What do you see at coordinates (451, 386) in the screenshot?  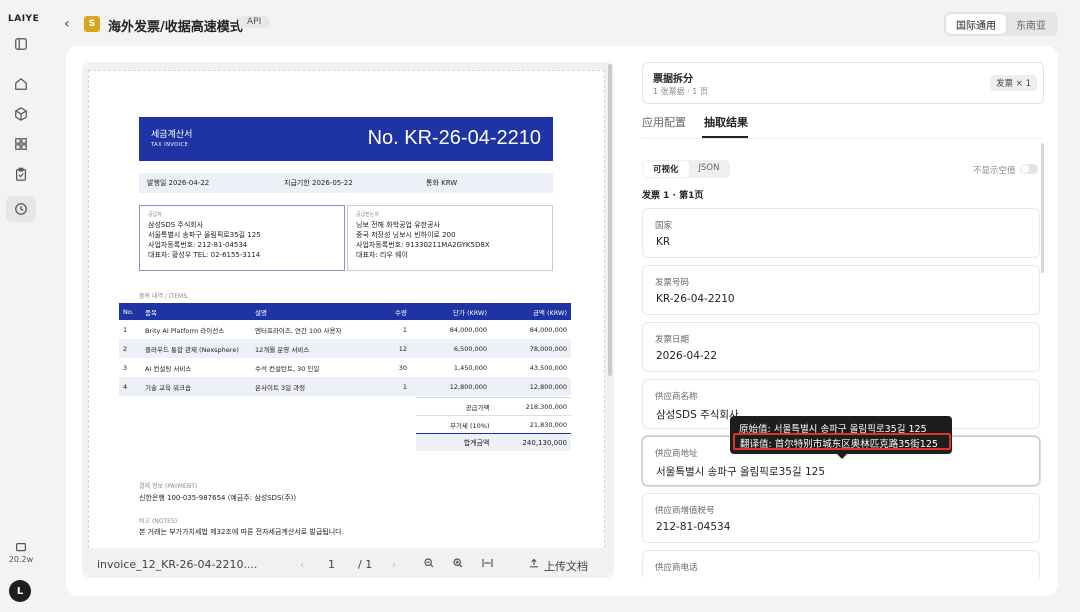 I see `cell: 12,800,000` at bounding box center [451, 386].